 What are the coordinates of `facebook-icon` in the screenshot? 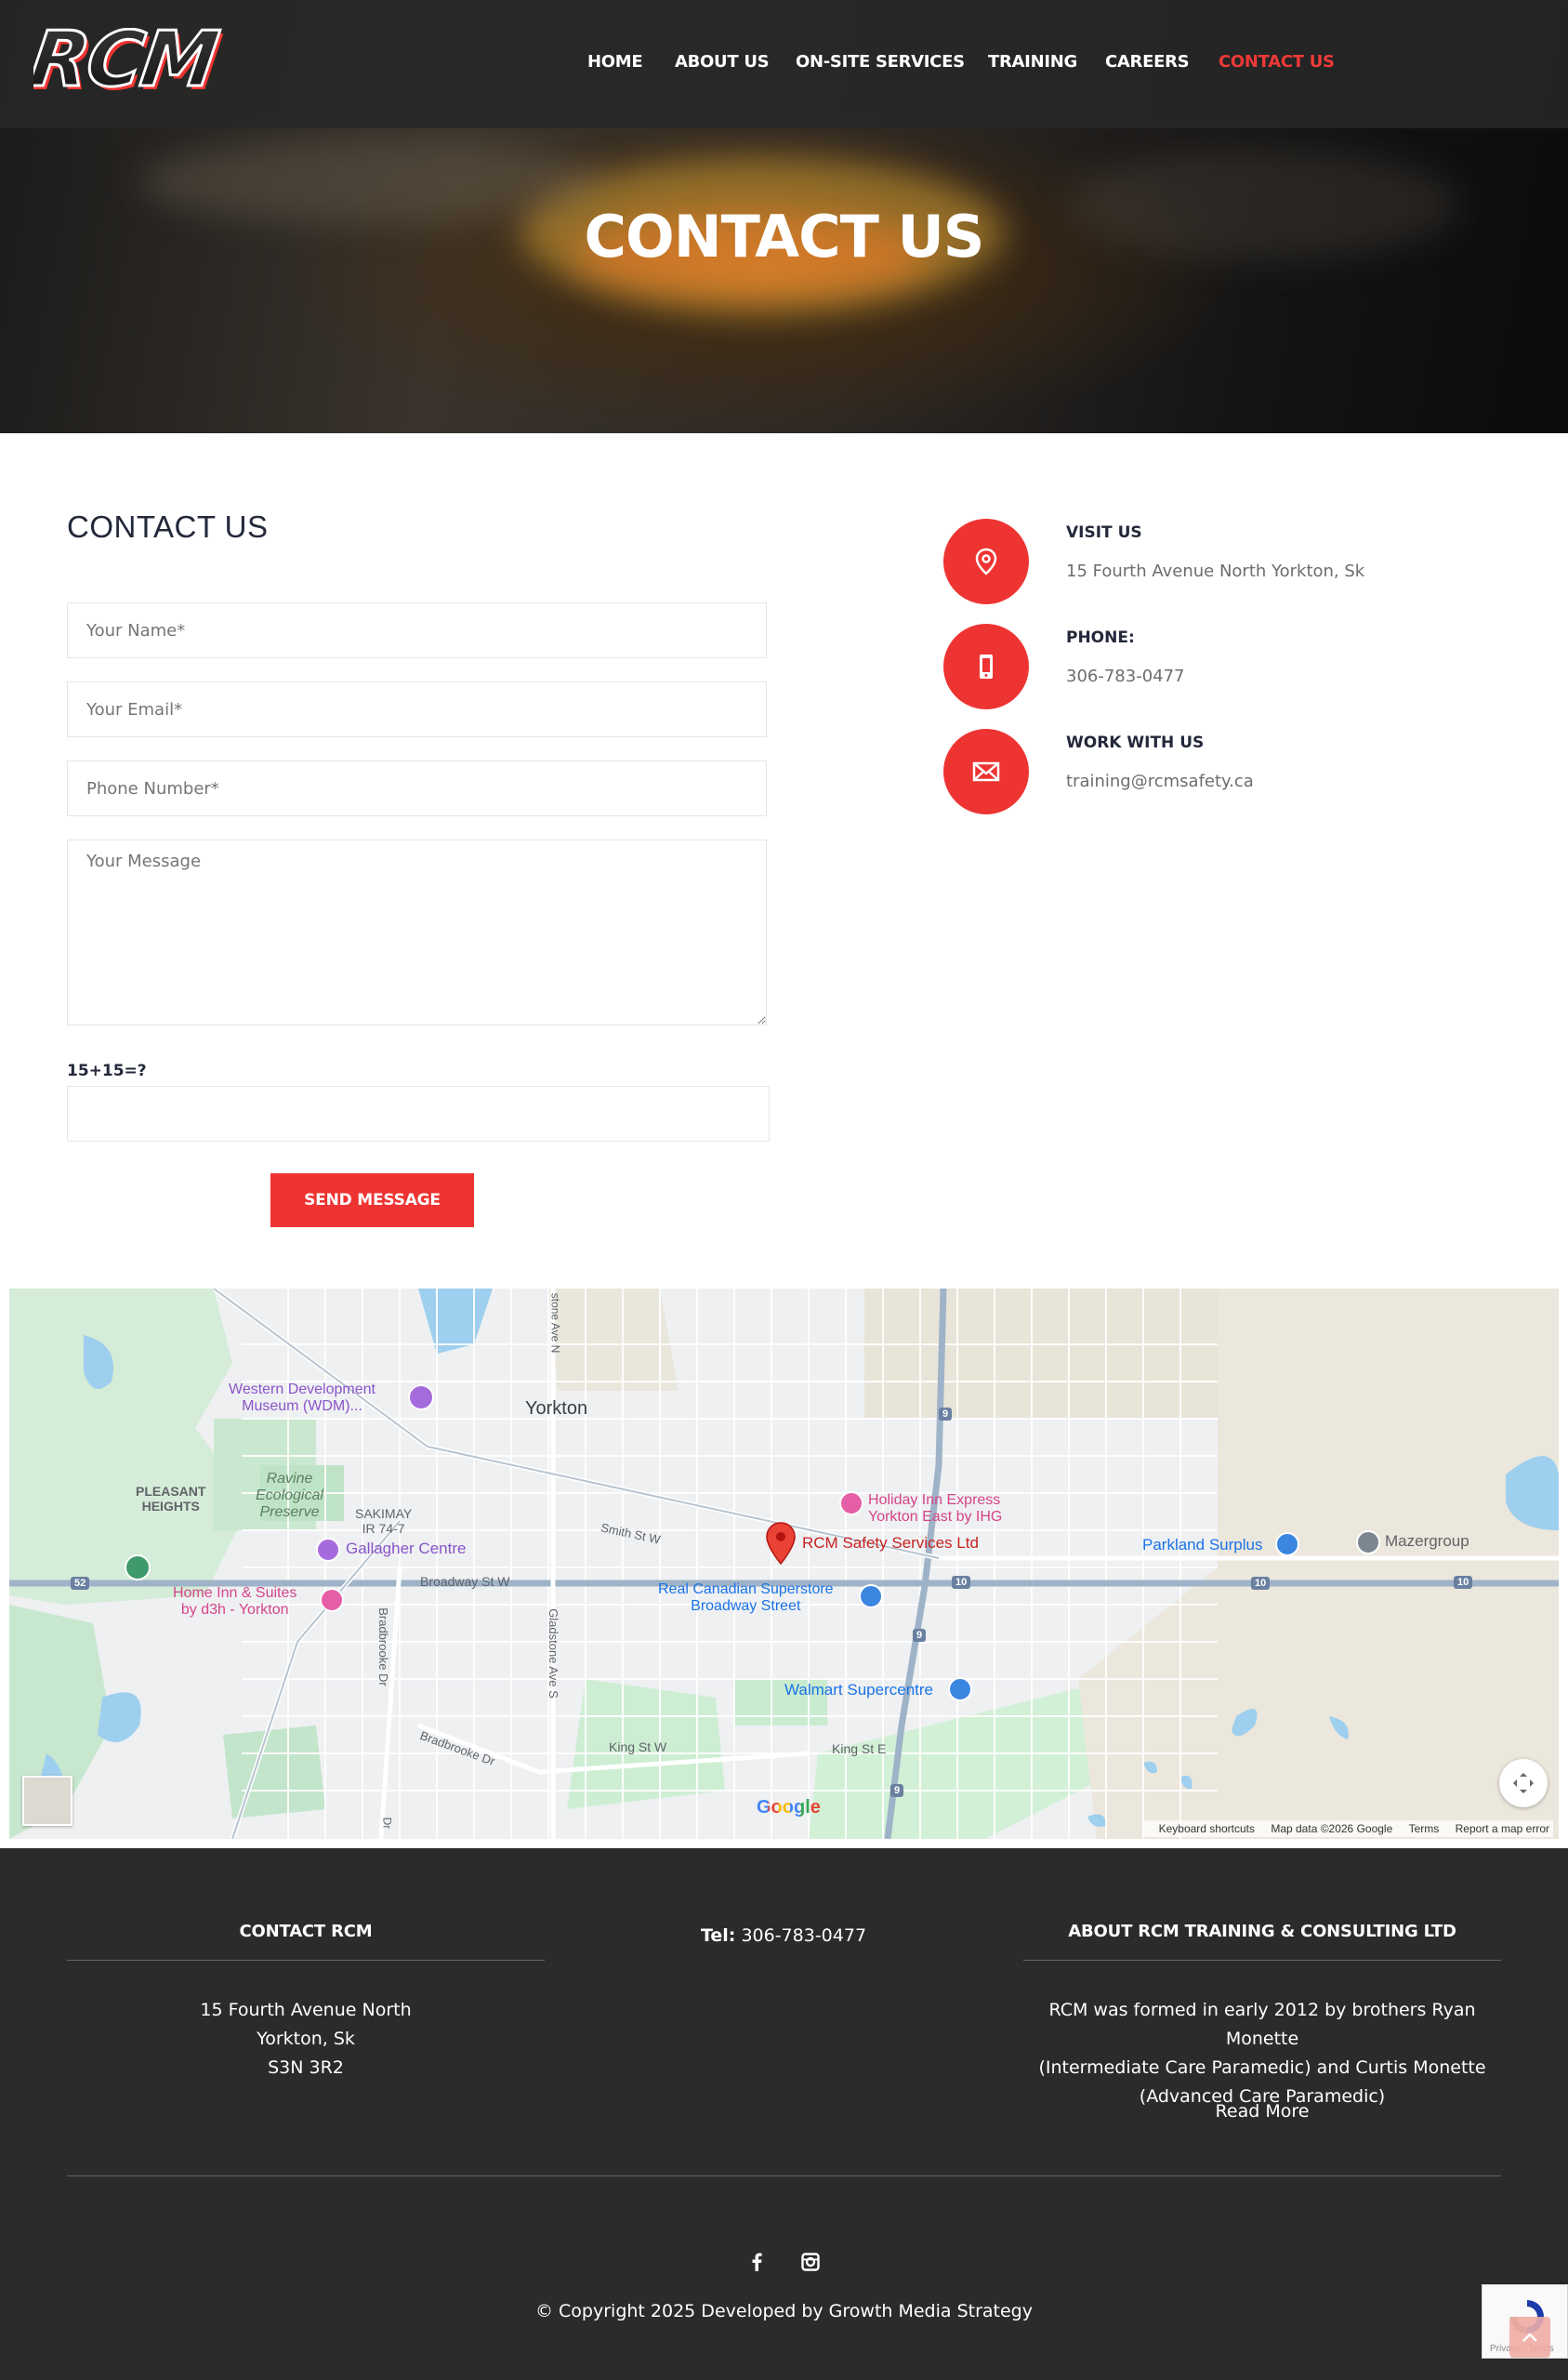 It's located at (757, 2262).